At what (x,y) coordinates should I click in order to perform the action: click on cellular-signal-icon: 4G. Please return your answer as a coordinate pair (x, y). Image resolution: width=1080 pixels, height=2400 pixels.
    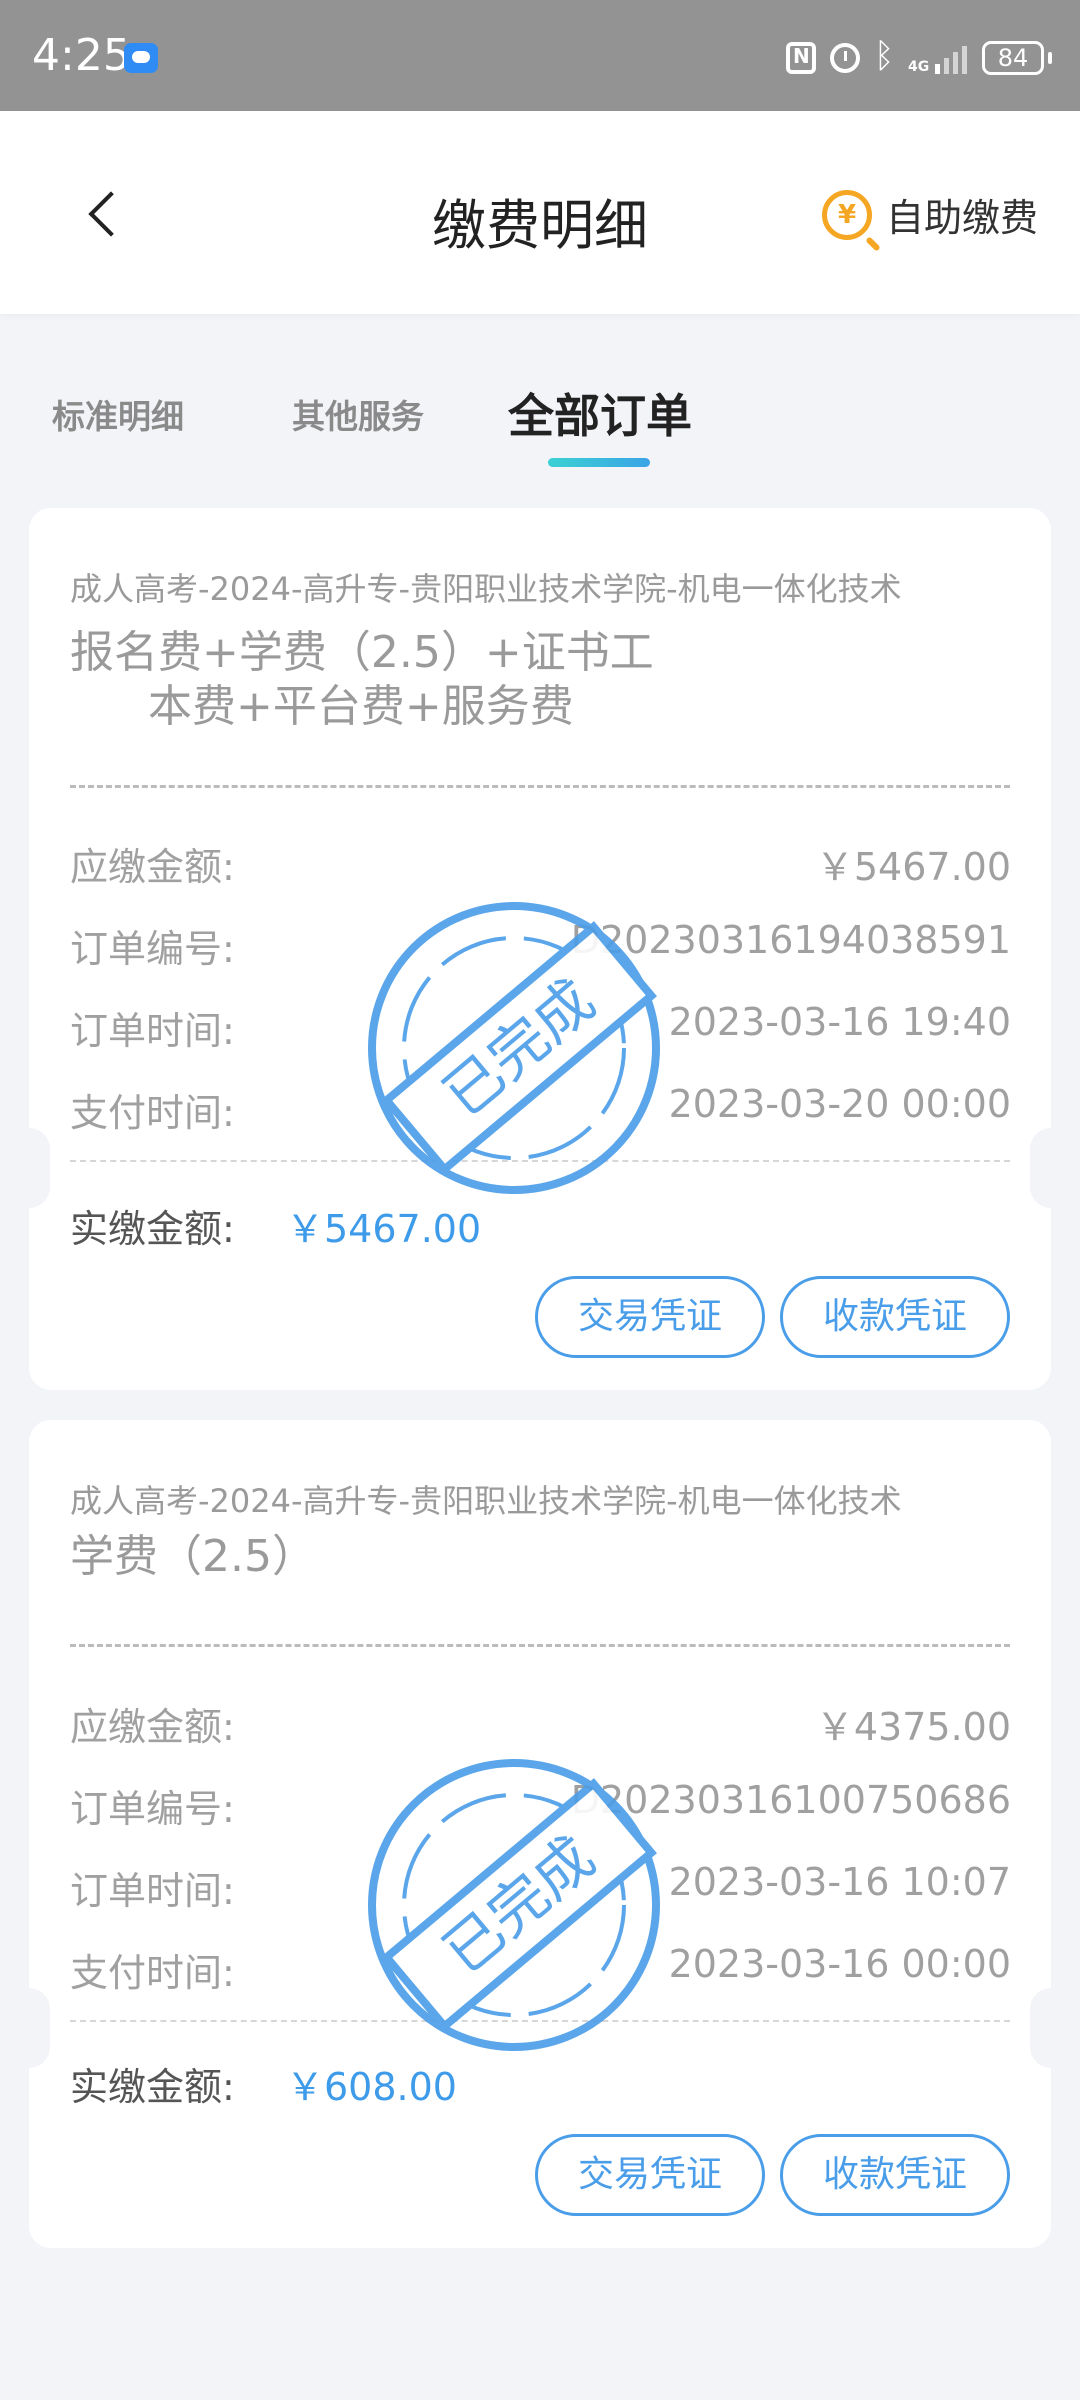
    Looking at the image, I should click on (938, 58).